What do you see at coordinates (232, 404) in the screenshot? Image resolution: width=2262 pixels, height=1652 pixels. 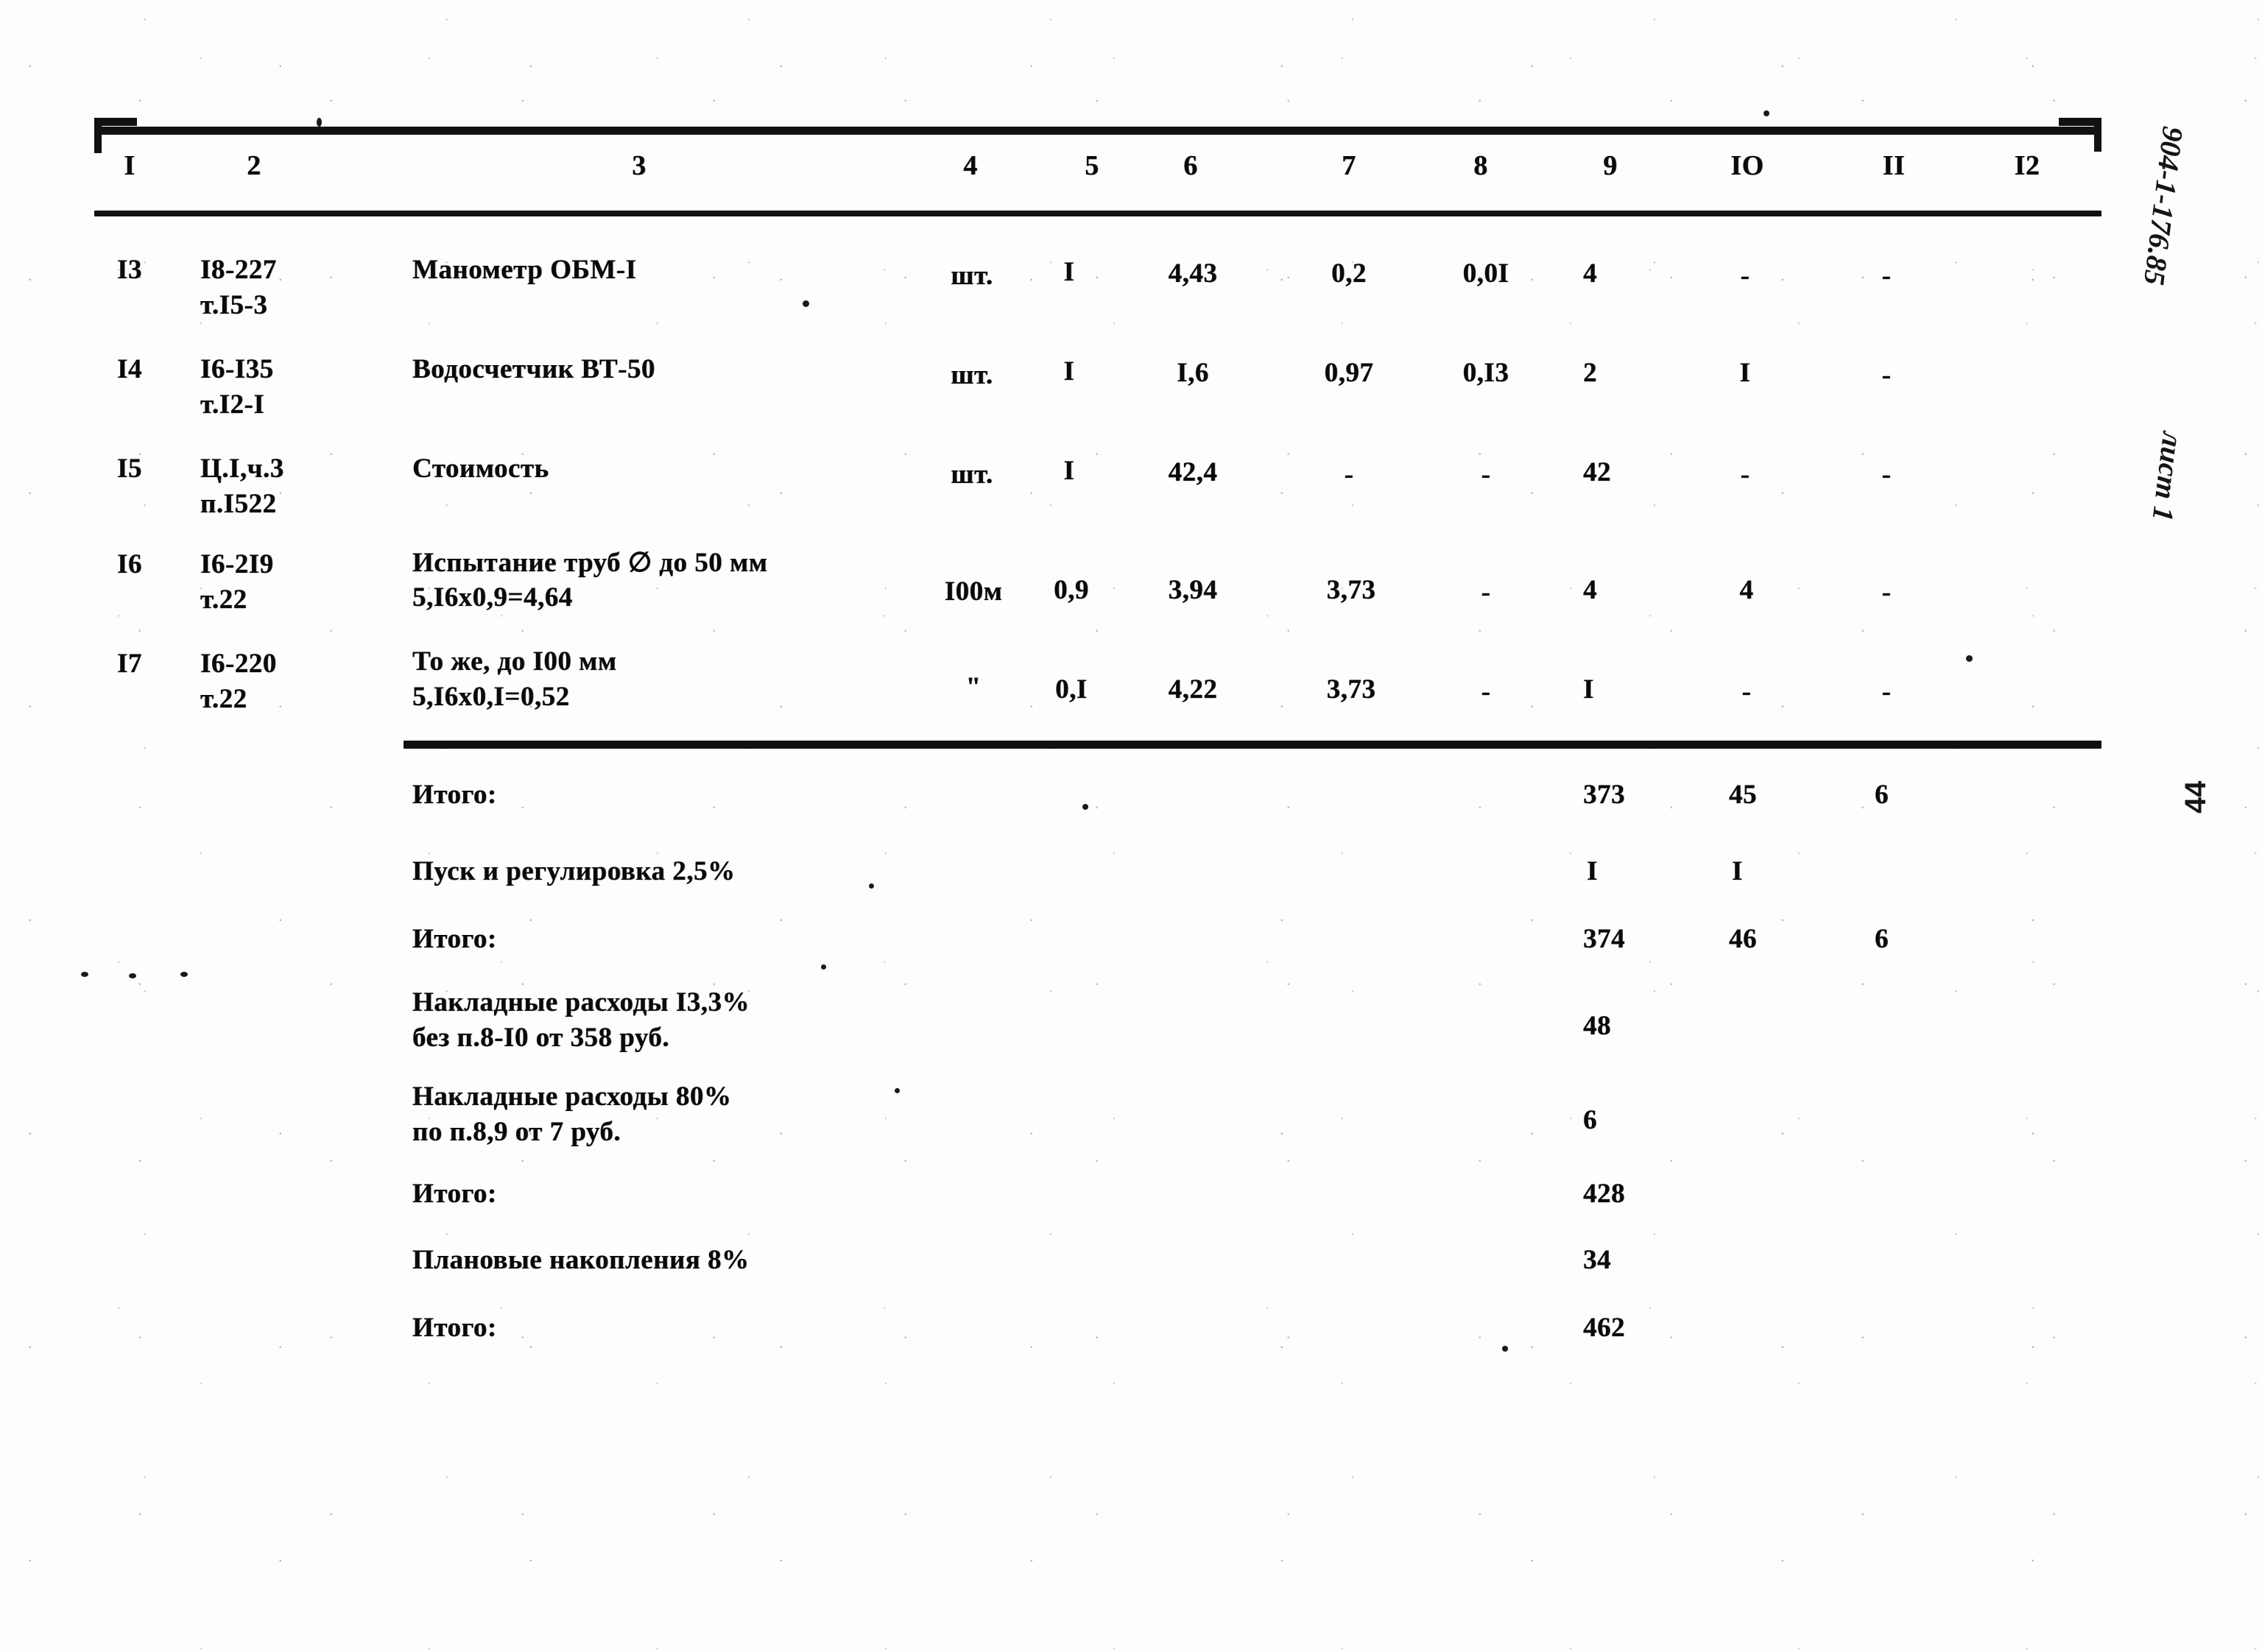 I see `table-row: т.I2-I` at bounding box center [232, 404].